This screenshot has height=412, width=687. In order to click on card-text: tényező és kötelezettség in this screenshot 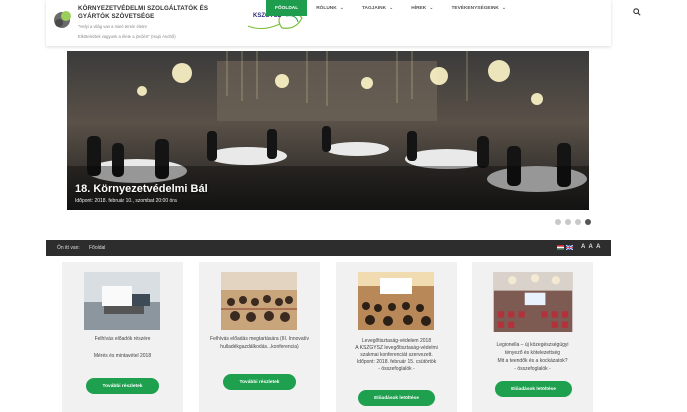, I will do `click(532, 354)`.